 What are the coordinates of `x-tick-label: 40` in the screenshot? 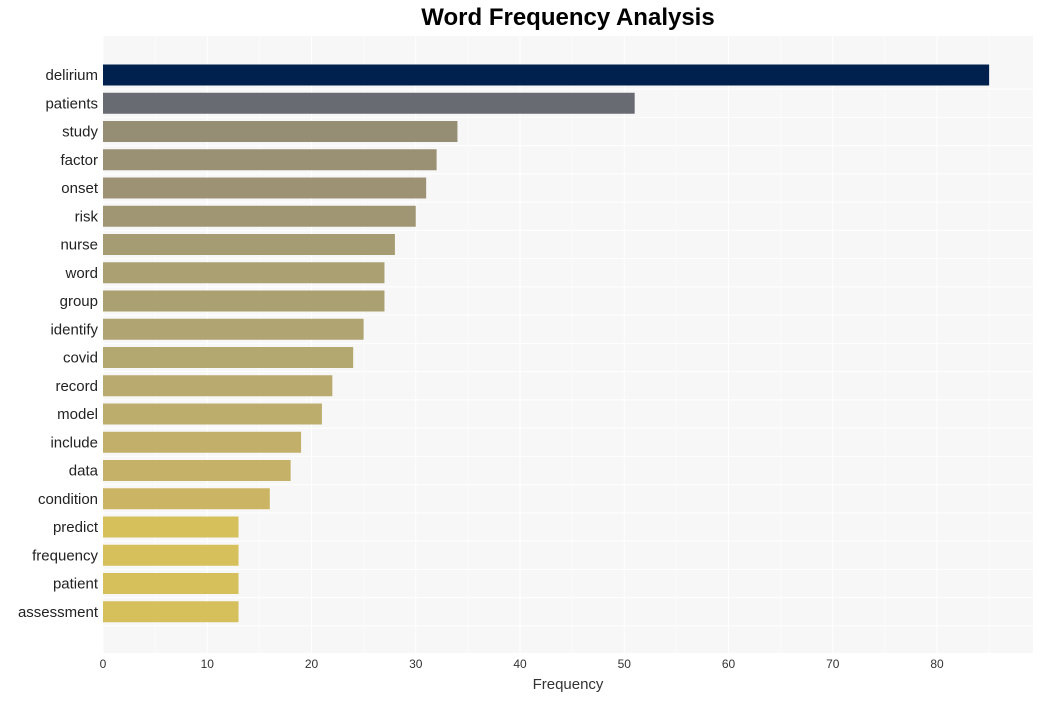 It's located at (520, 664).